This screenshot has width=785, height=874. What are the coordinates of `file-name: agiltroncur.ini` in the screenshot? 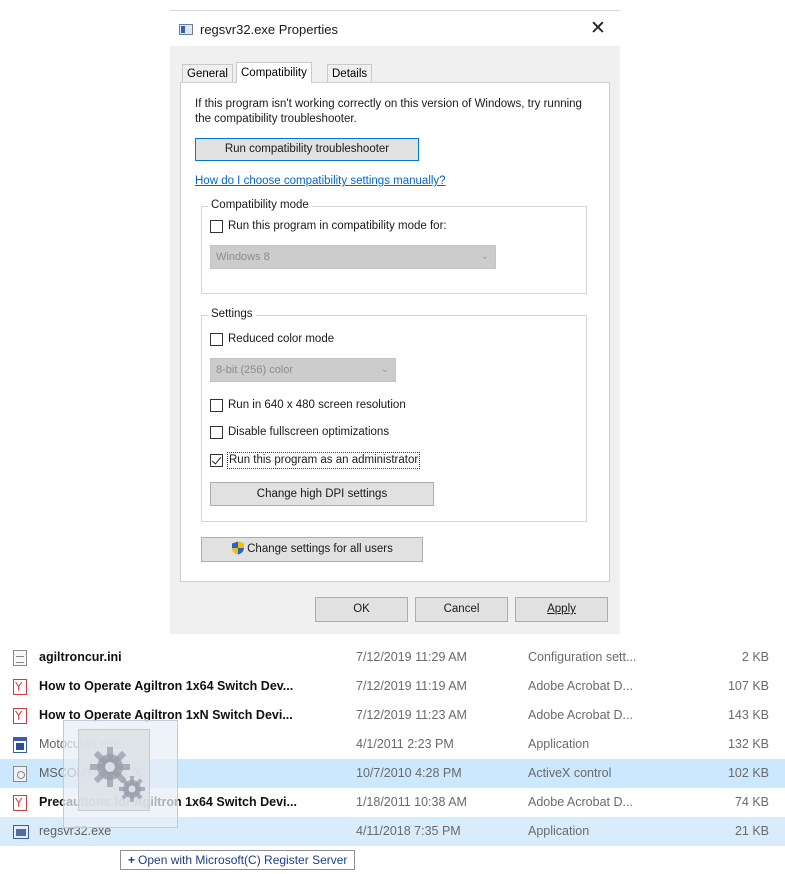 It's located at (80, 657).